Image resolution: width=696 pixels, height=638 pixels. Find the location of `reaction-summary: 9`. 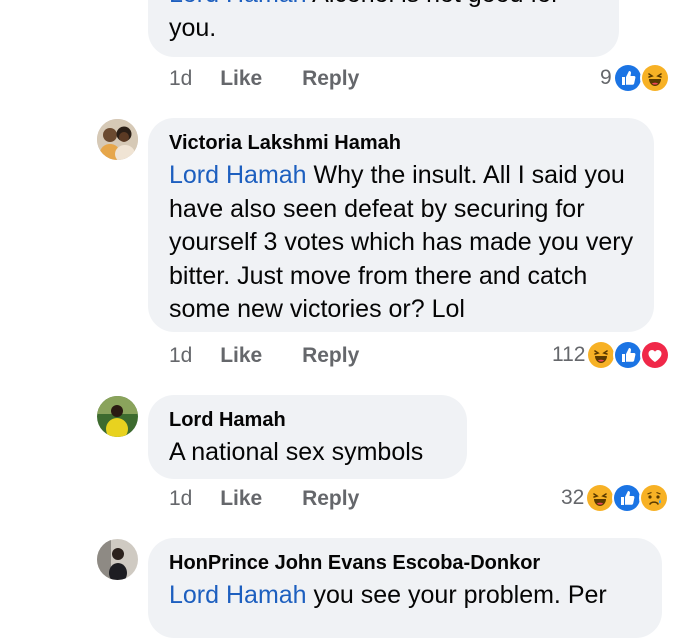

reaction-summary: 9 is located at coordinates (635, 78).